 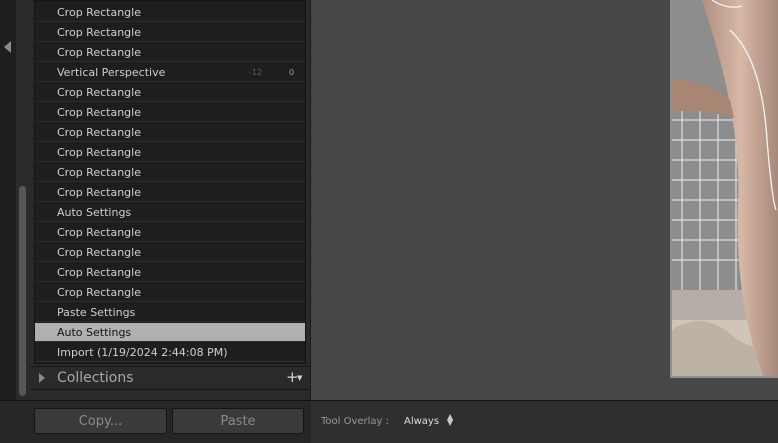 What do you see at coordinates (7, 47) in the screenshot?
I see `collapse-left-arrow-icon` at bounding box center [7, 47].